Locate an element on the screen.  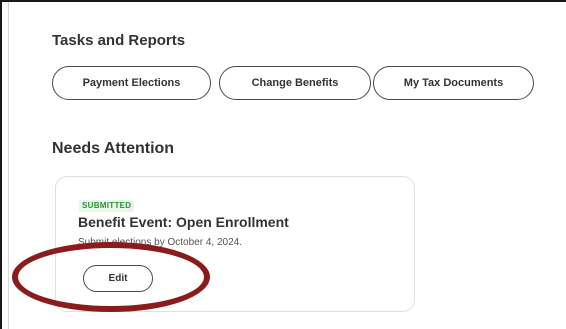
tasks-and-reports-heading: Tasks and Reports is located at coordinates (119, 40).